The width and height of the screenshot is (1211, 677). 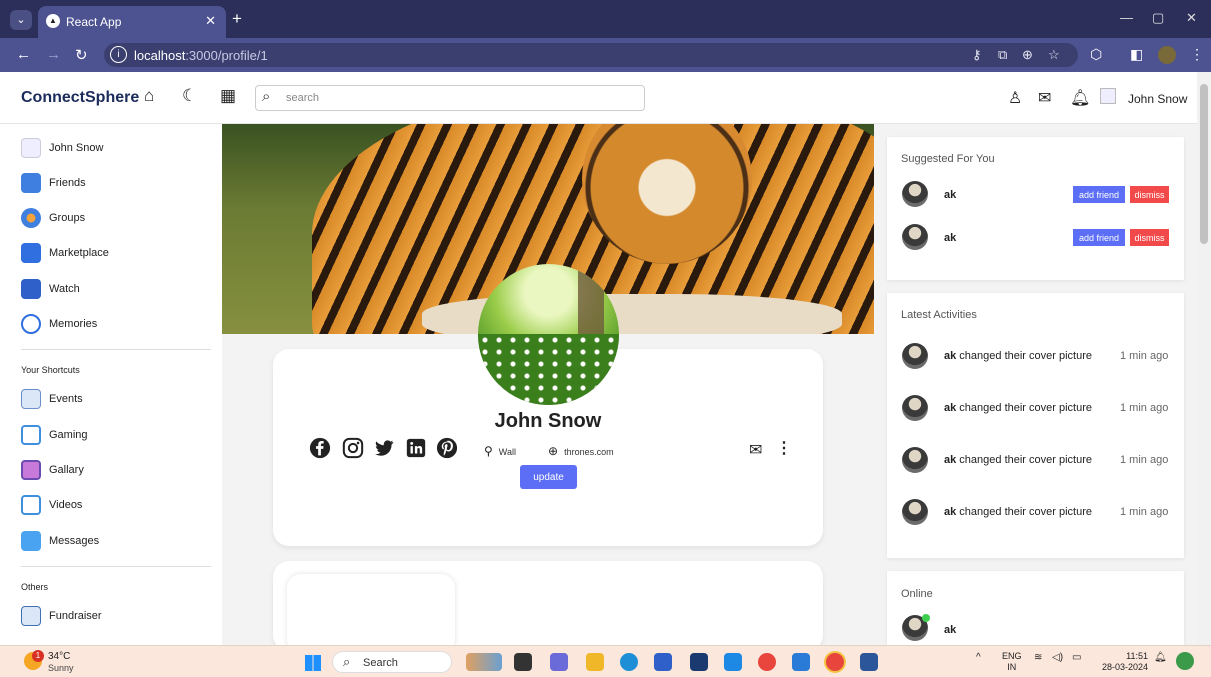 I want to click on app-navbar: ConnectSphere ⌂ ☾ ▦ ⌕ ♙ ✉ 🔔︎ John Snow, so click(x=605, y=98).